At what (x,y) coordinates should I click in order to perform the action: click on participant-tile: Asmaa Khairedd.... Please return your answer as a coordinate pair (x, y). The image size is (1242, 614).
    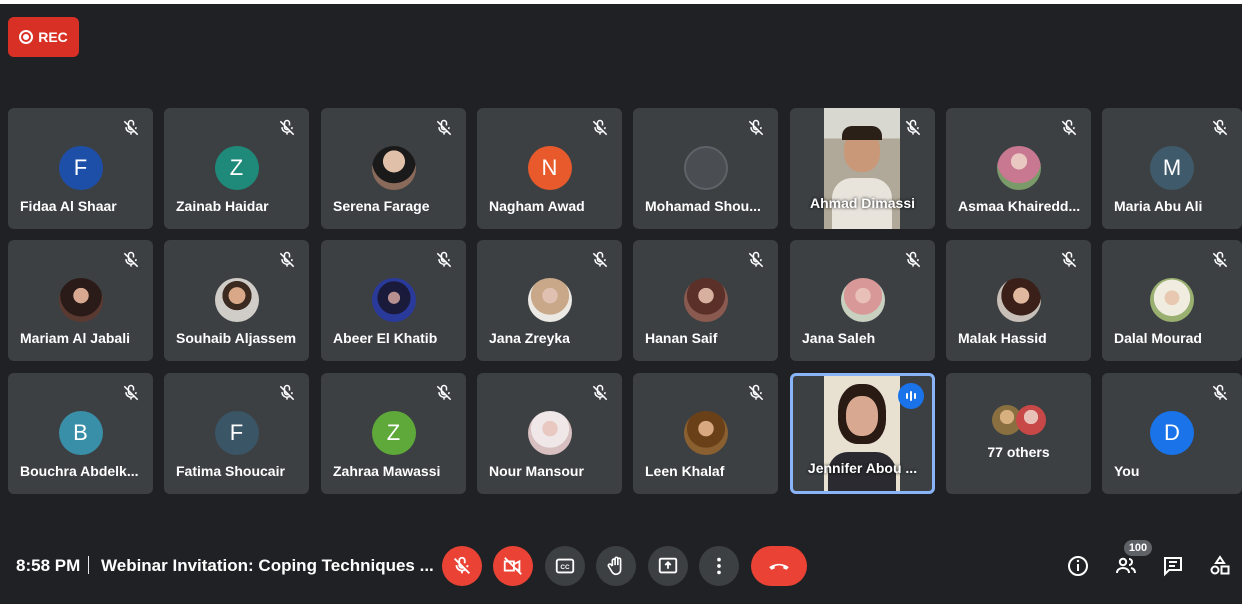
    Looking at the image, I should click on (1018, 168).